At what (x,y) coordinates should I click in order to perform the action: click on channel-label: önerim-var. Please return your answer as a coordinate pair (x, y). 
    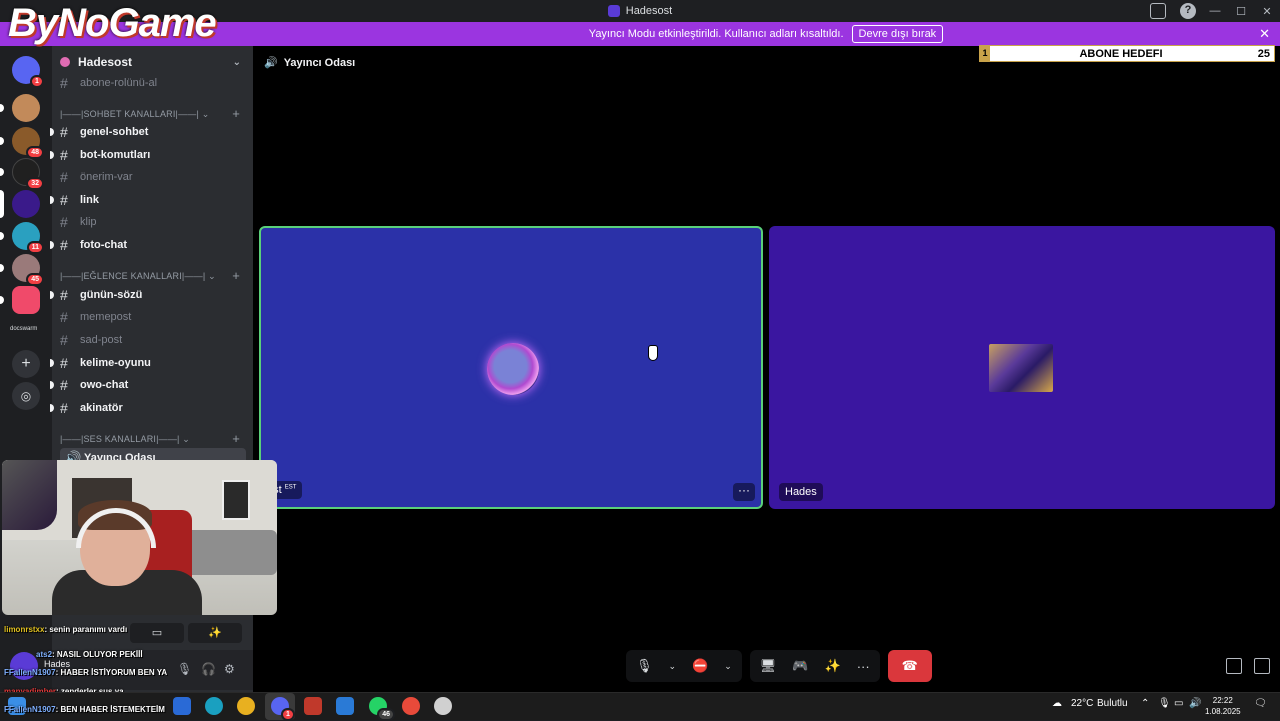
    Looking at the image, I should click on (106, 177).